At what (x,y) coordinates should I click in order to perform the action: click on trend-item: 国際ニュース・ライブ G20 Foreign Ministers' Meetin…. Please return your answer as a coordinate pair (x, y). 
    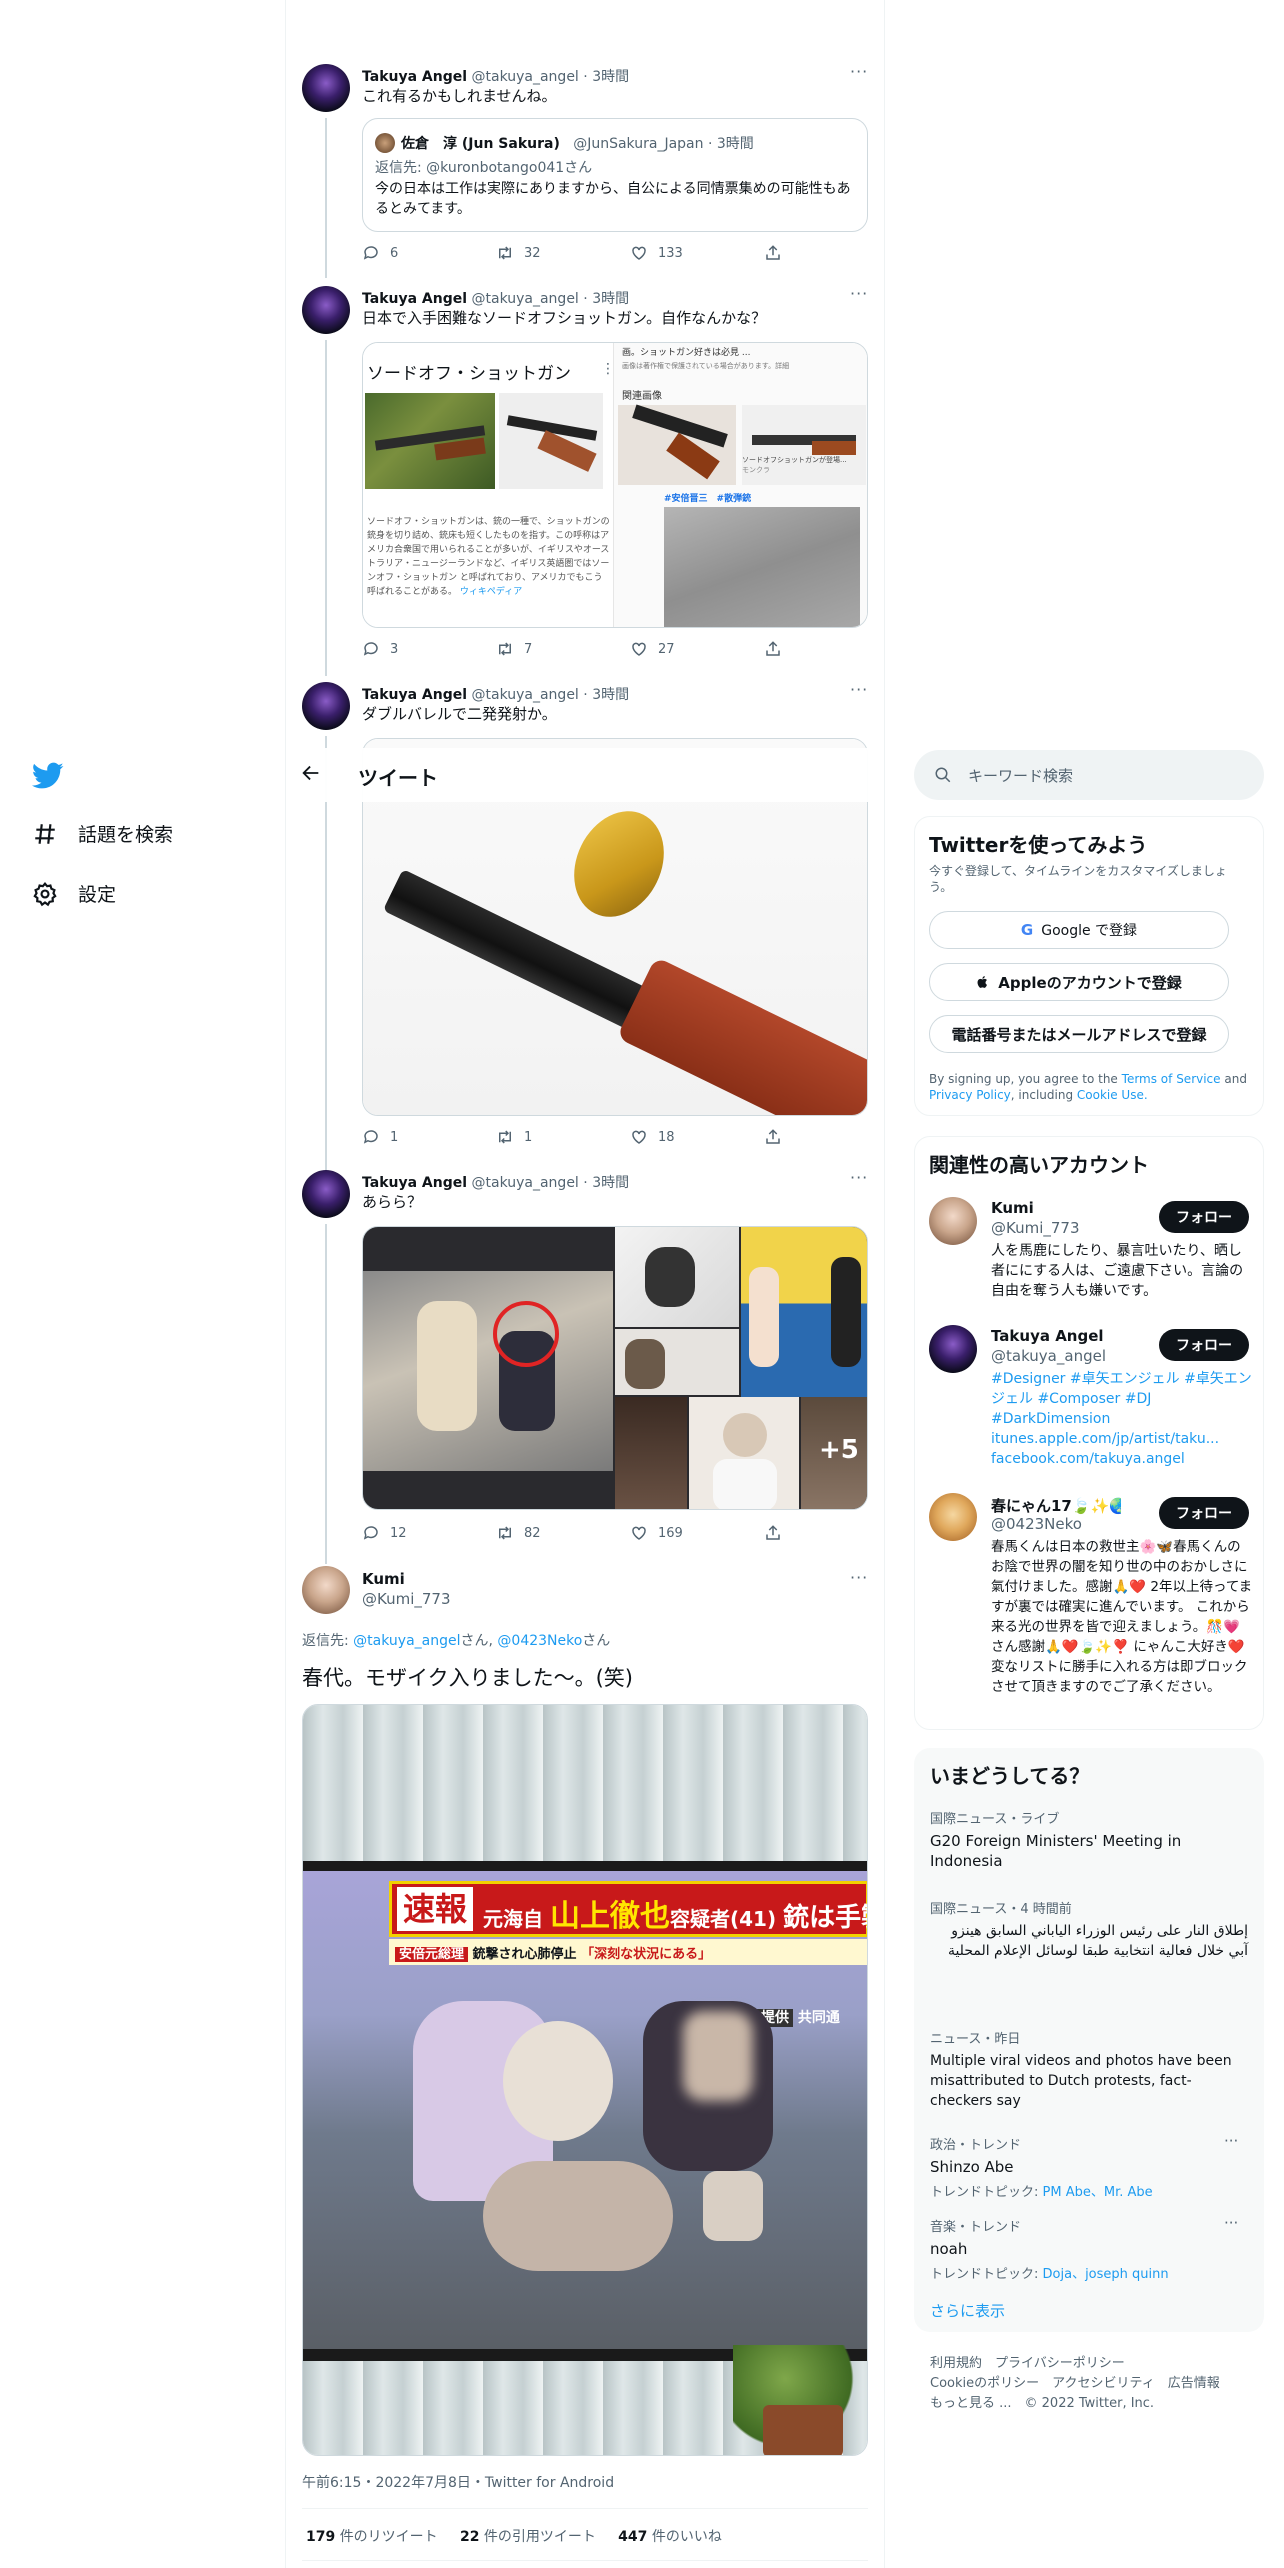
    Looking at the image, I should click on (1089, 1839).